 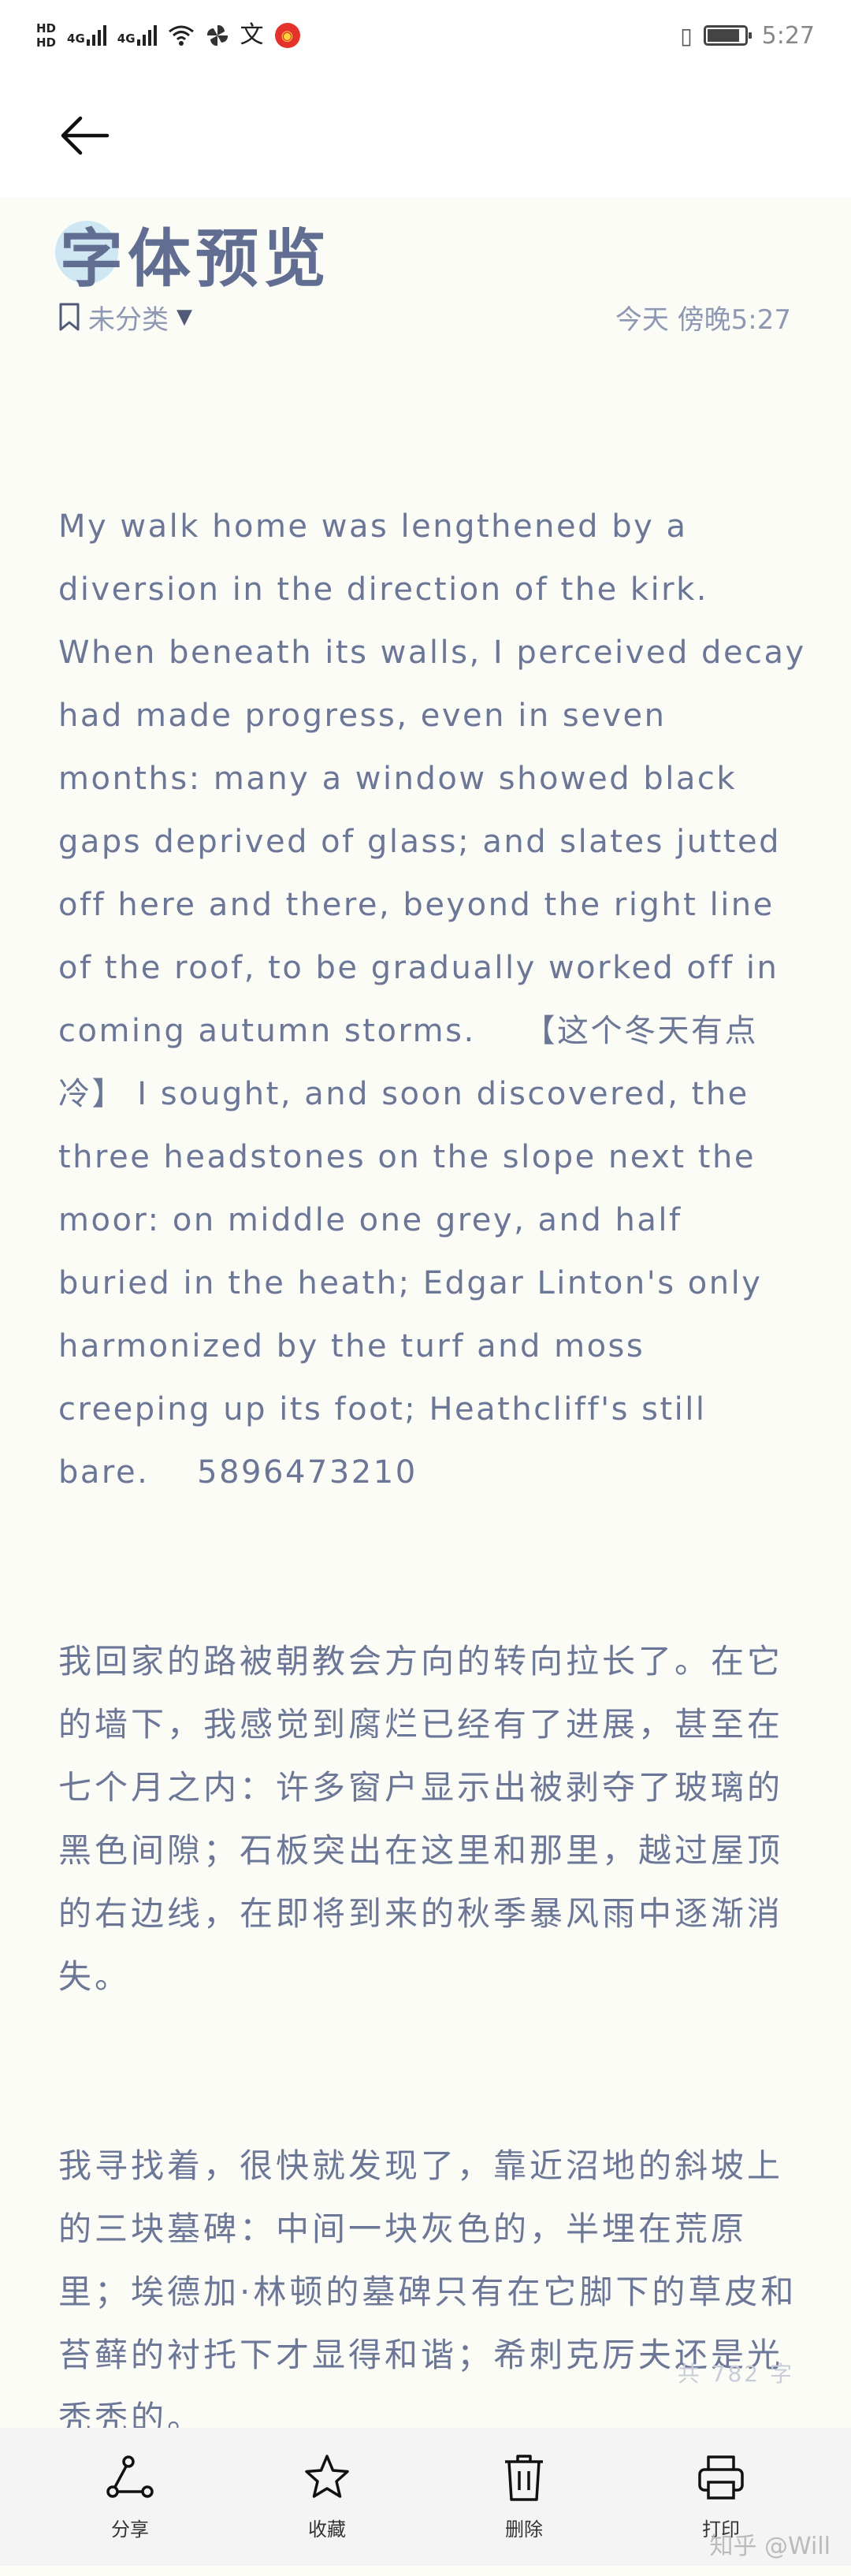 I want to click on trash-icon, so click(x=524, y=2478).